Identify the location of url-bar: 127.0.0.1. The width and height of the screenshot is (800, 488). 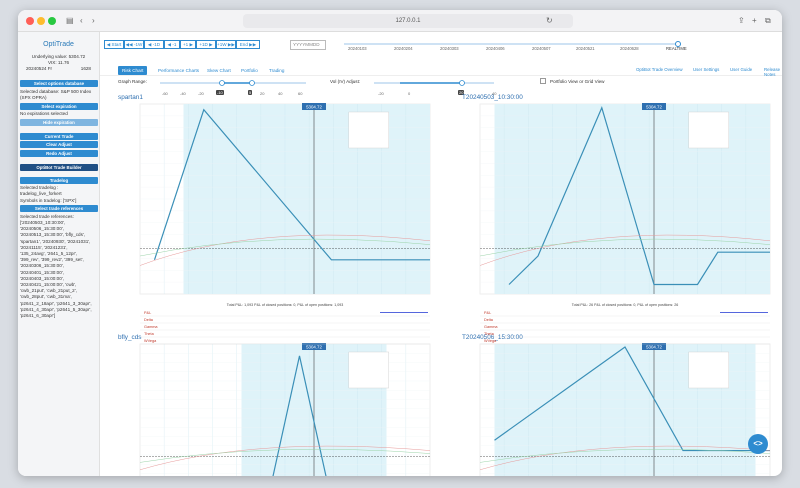
(408, 21).